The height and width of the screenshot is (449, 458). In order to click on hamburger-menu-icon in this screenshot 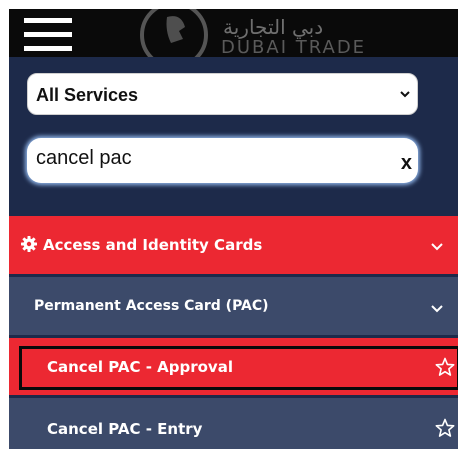, I will do `click(48, 36)`.